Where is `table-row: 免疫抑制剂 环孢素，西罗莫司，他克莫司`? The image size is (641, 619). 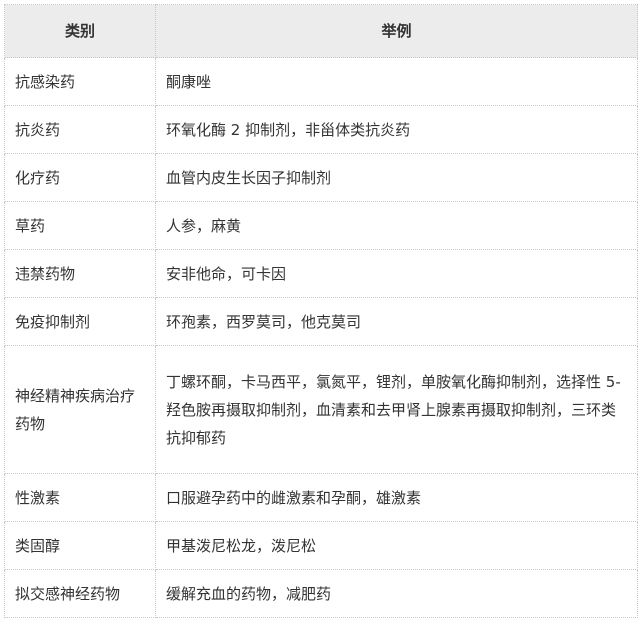
table-row: 免疫抑制剂 环孢素，西罗莫司，他克莫司 is located at coordinates (321, 321).